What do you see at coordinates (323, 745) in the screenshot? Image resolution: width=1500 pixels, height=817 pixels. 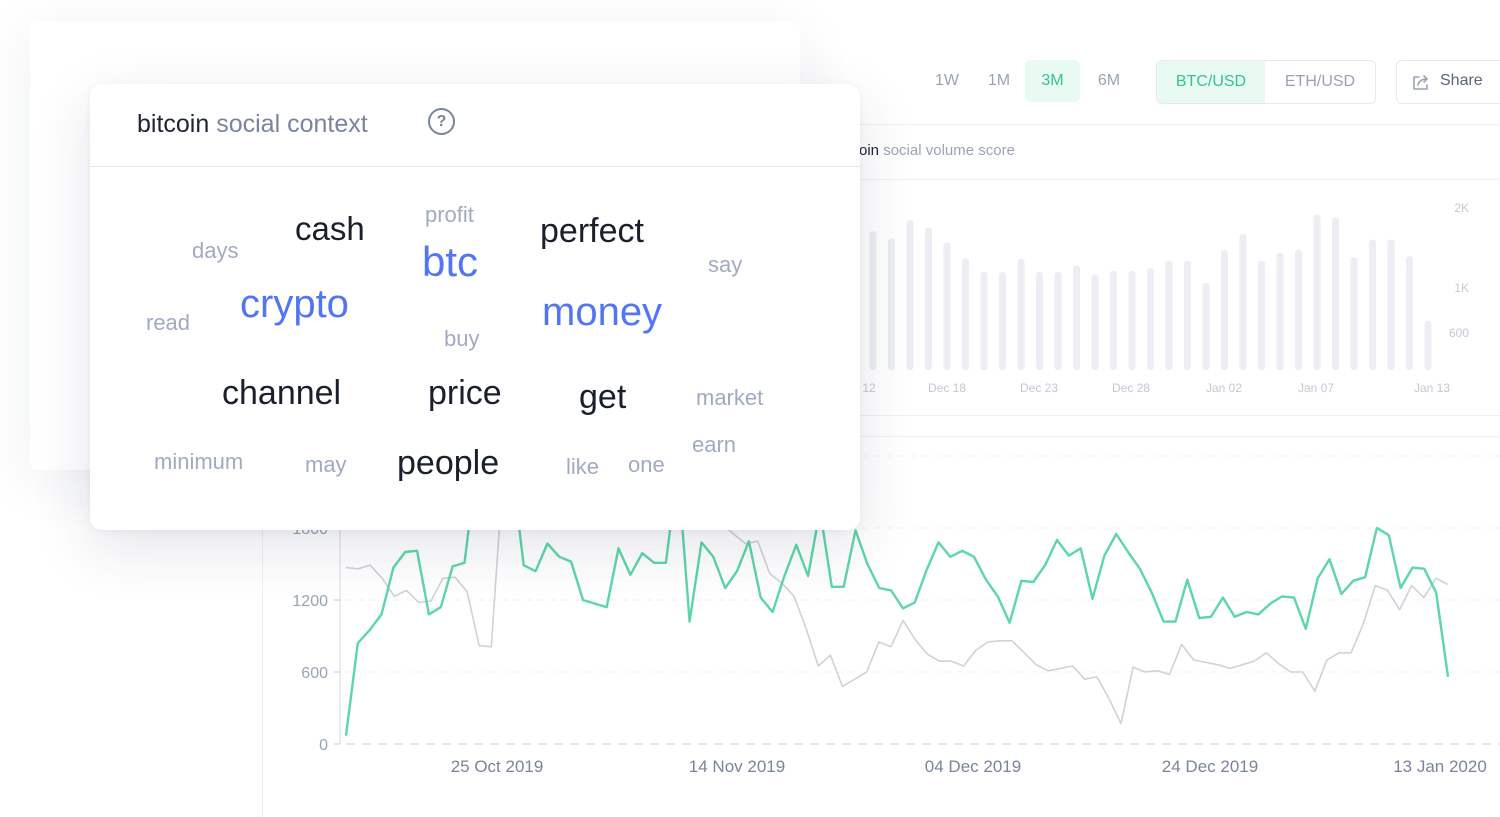 I see `y-tick-label: 0` at bounding box center [323, 745].